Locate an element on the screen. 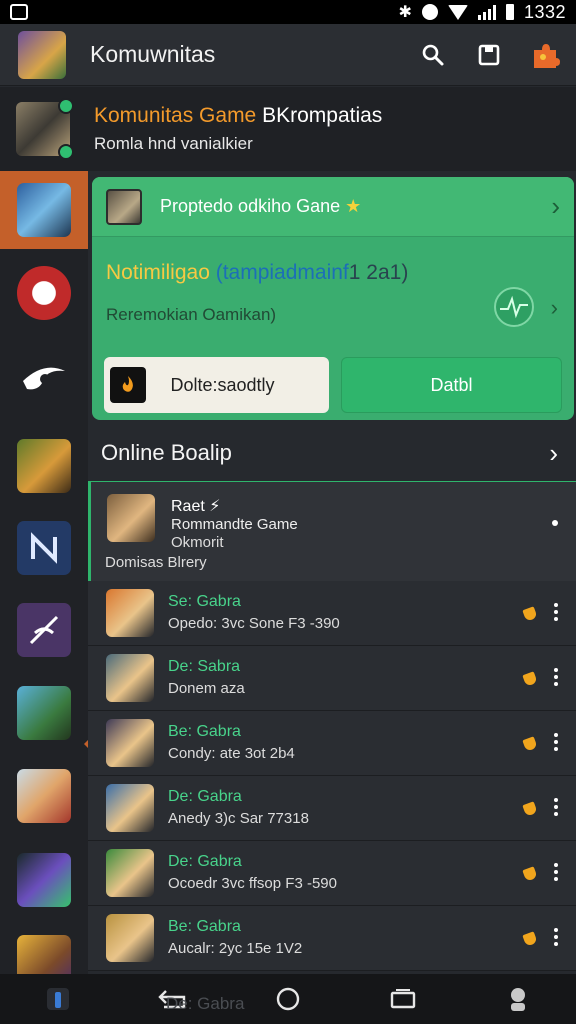 The image size is (576, 1024). wifi-icon is located at coordinates (457, 12).